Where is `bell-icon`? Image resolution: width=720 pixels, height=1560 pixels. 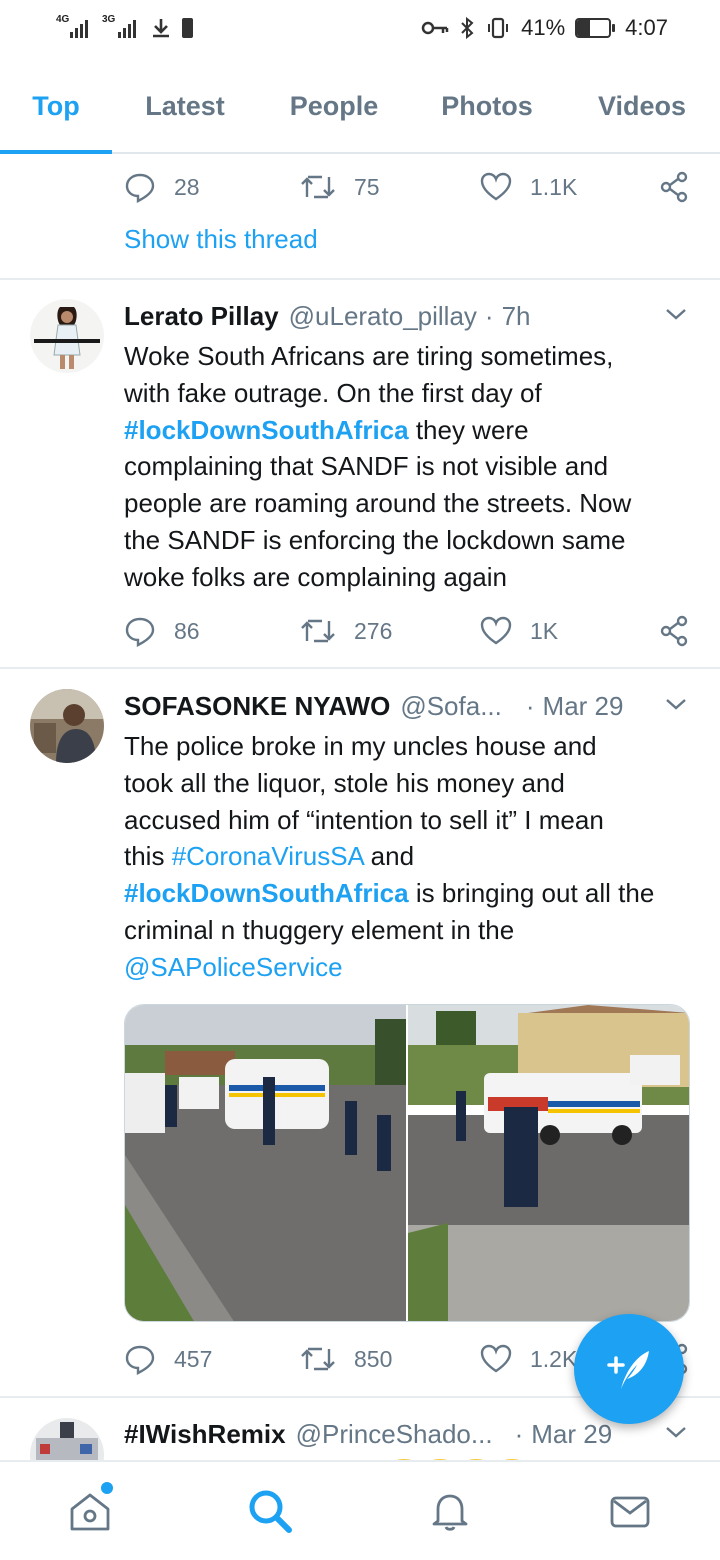 bell-icon is located at coordinates (450, 1512).